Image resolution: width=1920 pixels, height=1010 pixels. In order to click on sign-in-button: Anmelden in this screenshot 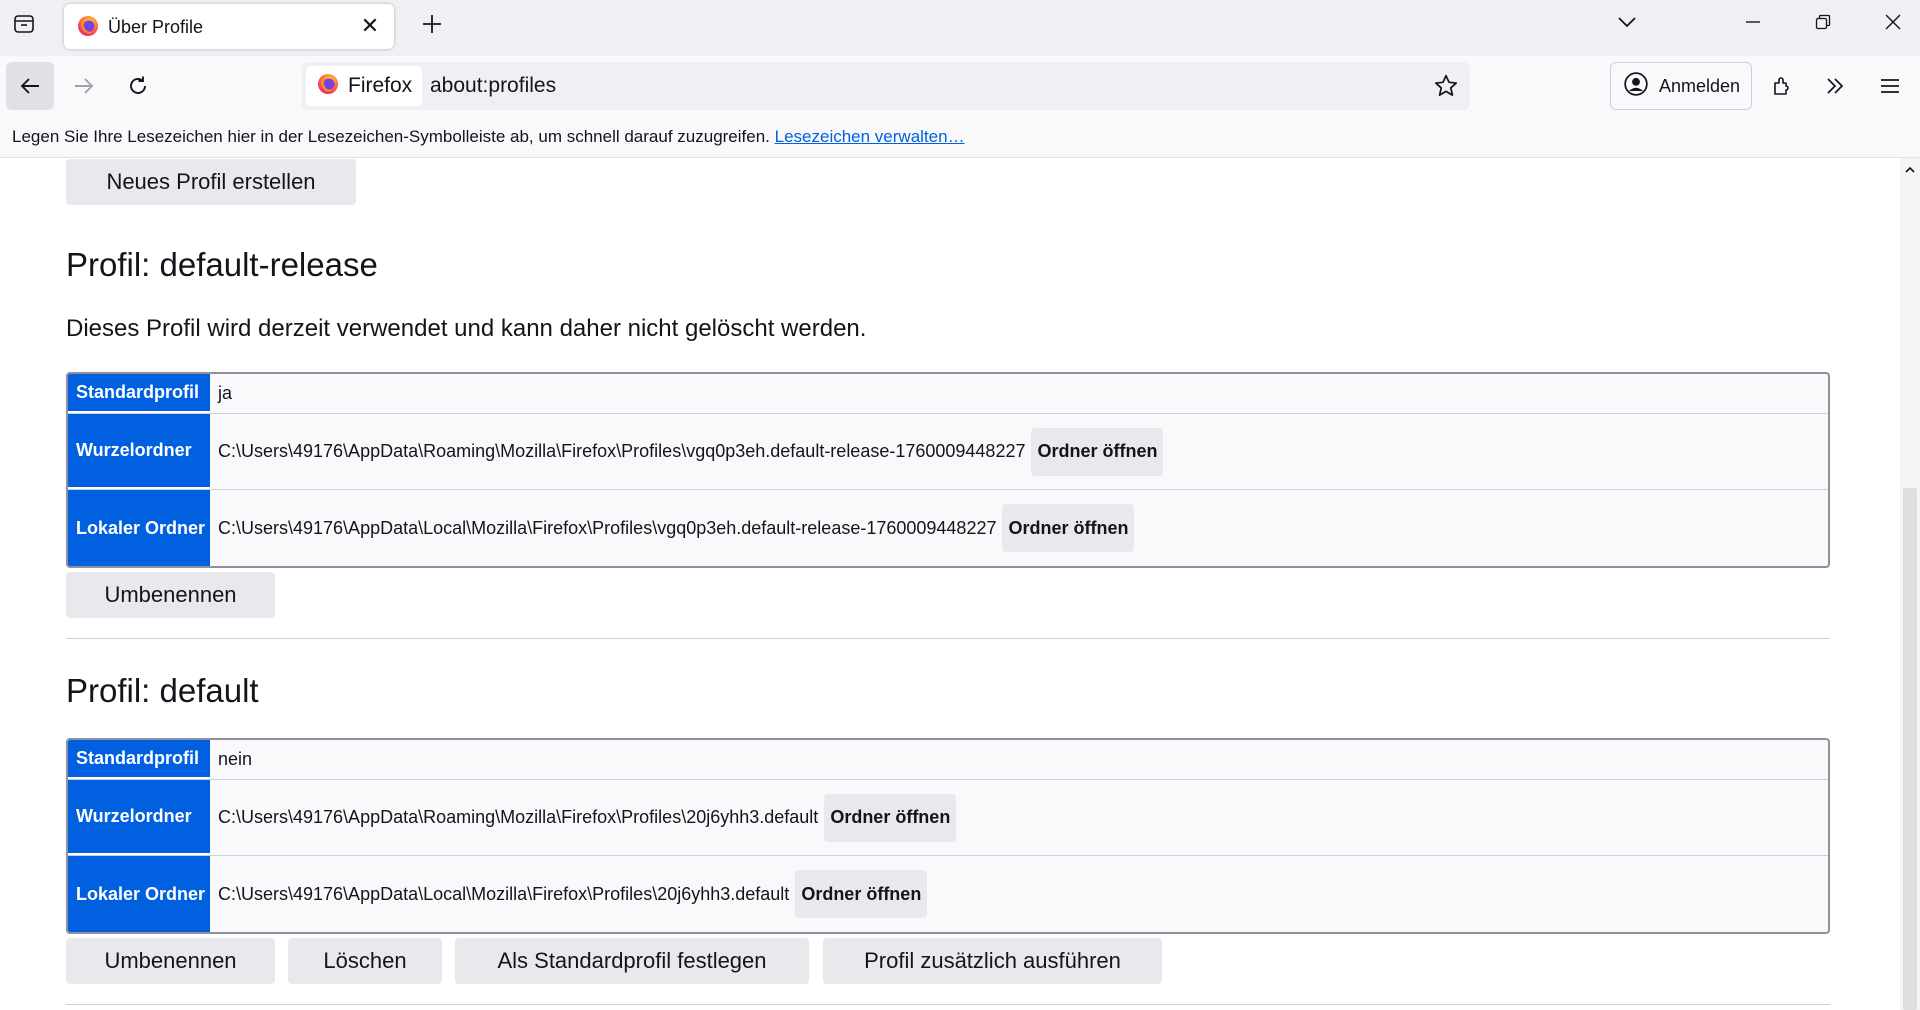, I will do `click(1681, 86)`.